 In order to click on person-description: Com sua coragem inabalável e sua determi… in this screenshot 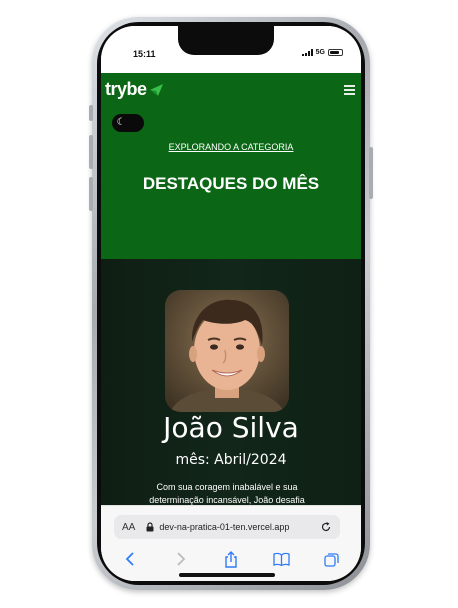, I will do `click(227, 493)`.